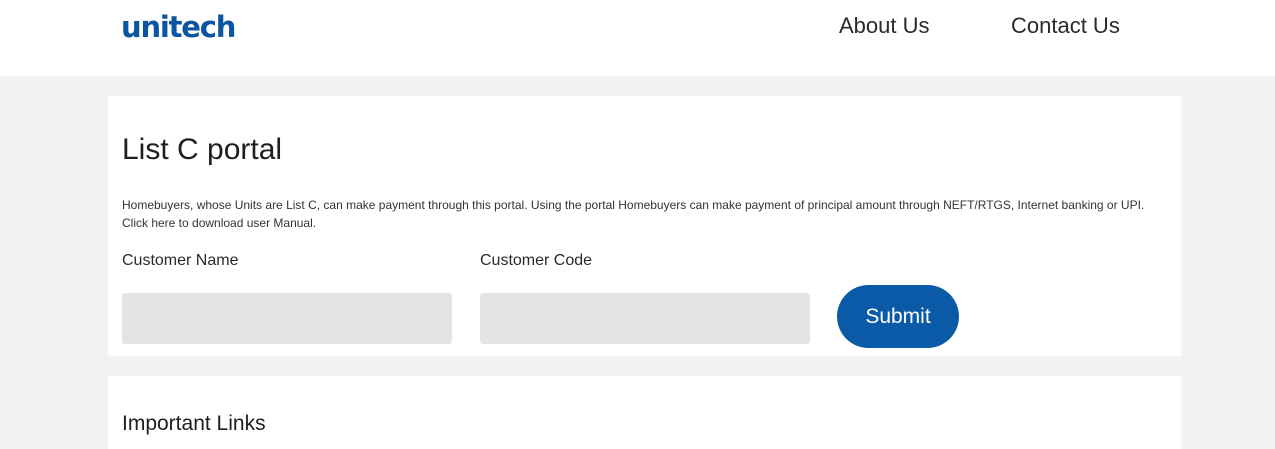  What do you see at coordinates (644, 412) in the screenshot?
I see `important-links-card` at bounding box center [644, 412].